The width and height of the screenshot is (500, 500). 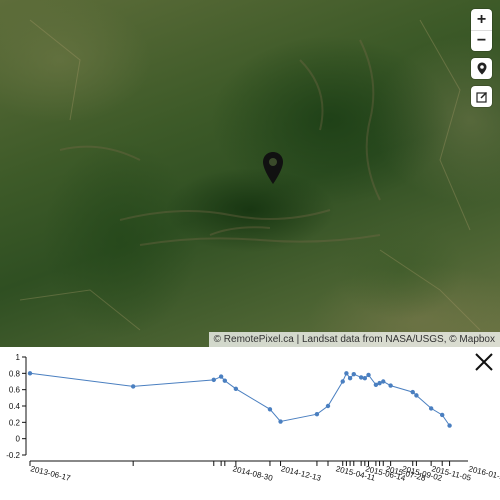 I want to click on ndvi-series-line, so click(x=240, y=399).